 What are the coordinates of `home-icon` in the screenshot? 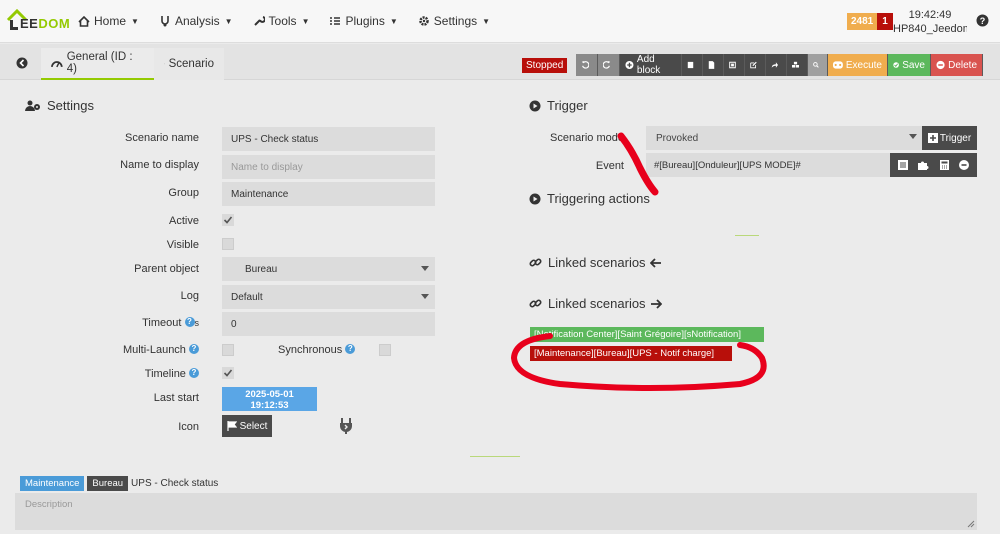 It's located at (84, 21).